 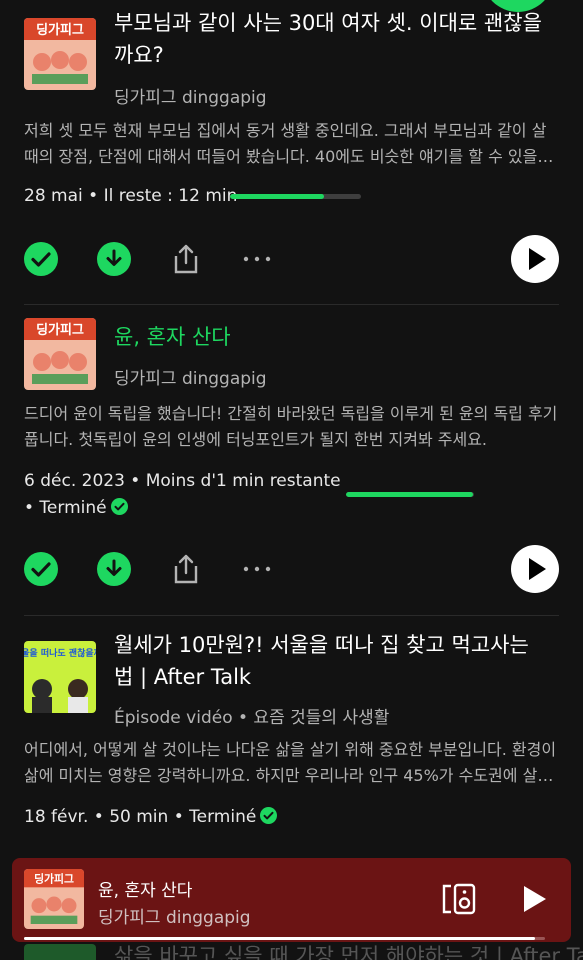 I want to click on video-episode-cover-icon: 서울을 떠나도 괜찮을까?, so click(x=60, y=677).